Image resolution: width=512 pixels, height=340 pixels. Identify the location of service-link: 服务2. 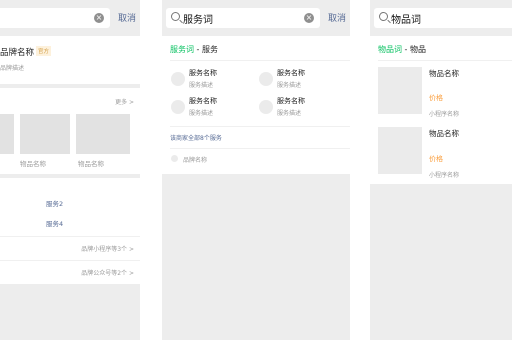
(54, 203).